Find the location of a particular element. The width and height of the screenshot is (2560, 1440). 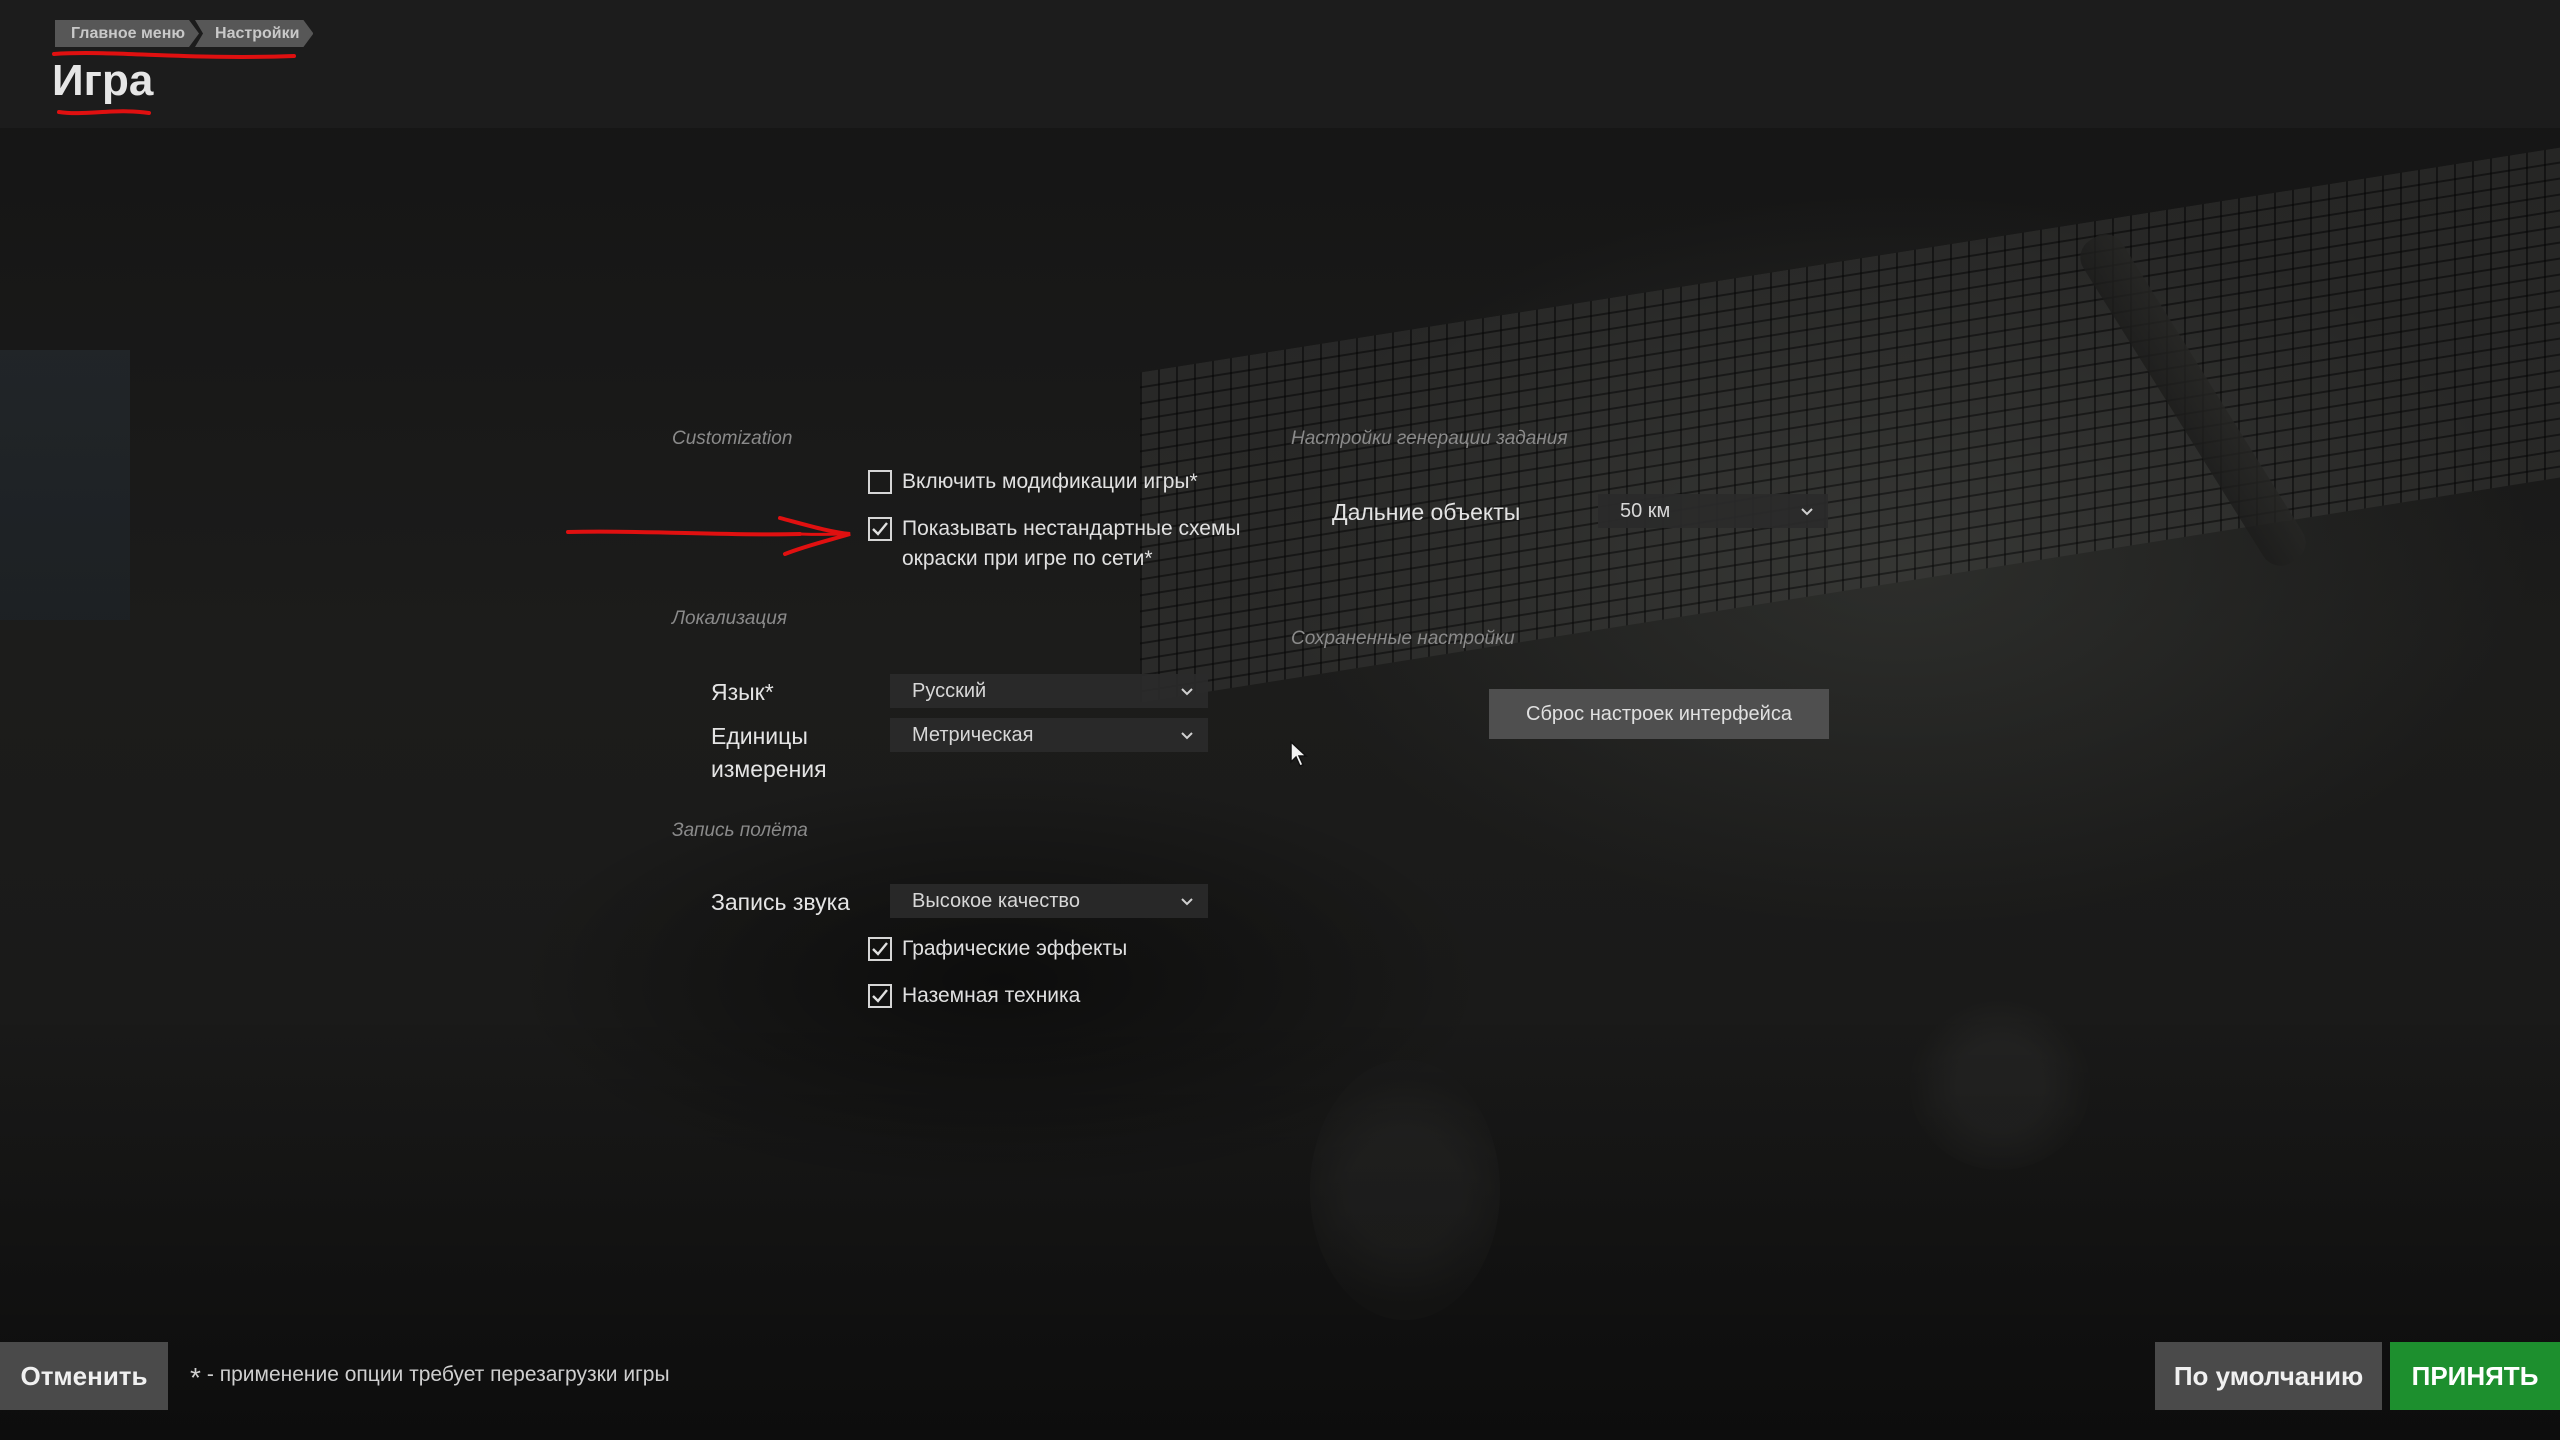

reset-interface-button: Сброс настроек интерфейса is located at coordinates (1659, 714).